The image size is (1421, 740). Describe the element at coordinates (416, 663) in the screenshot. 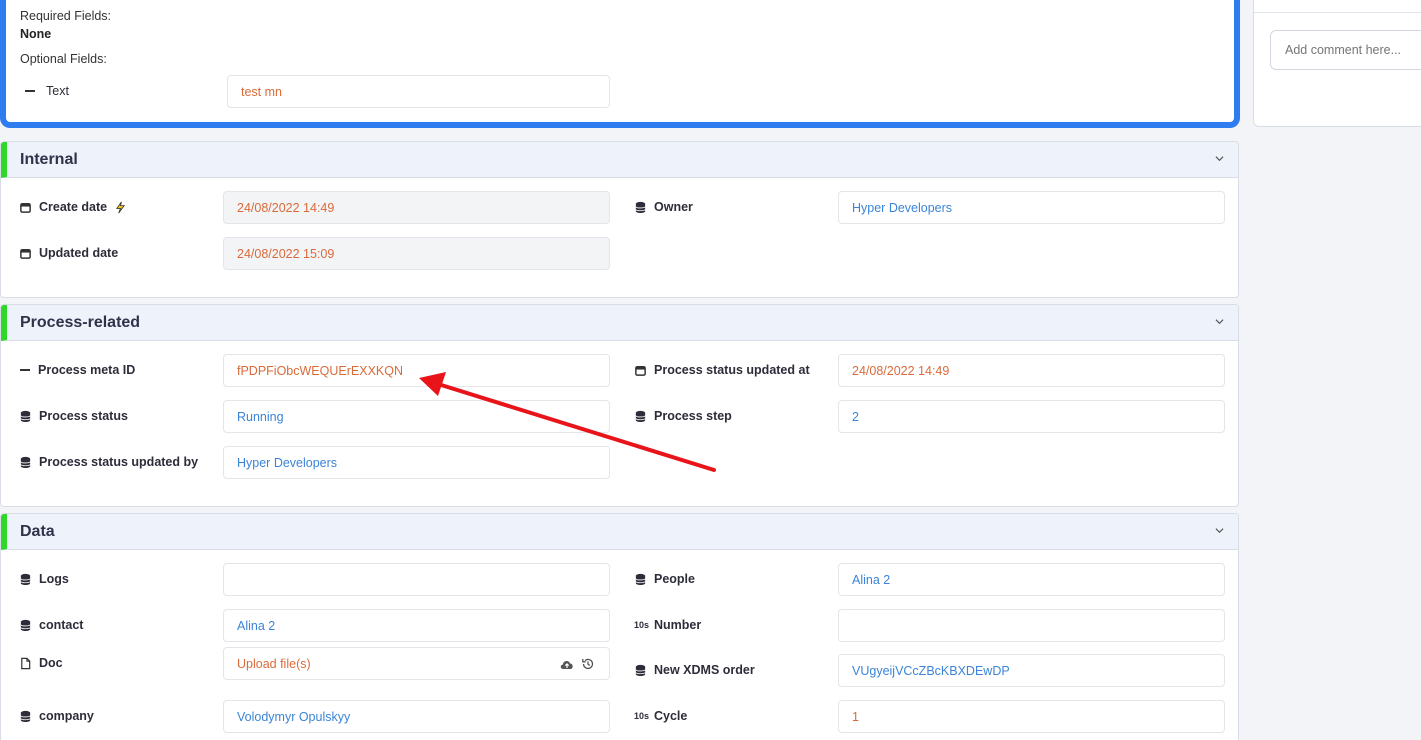

I see `doc-upload-input: Upload file(s)` at that location.